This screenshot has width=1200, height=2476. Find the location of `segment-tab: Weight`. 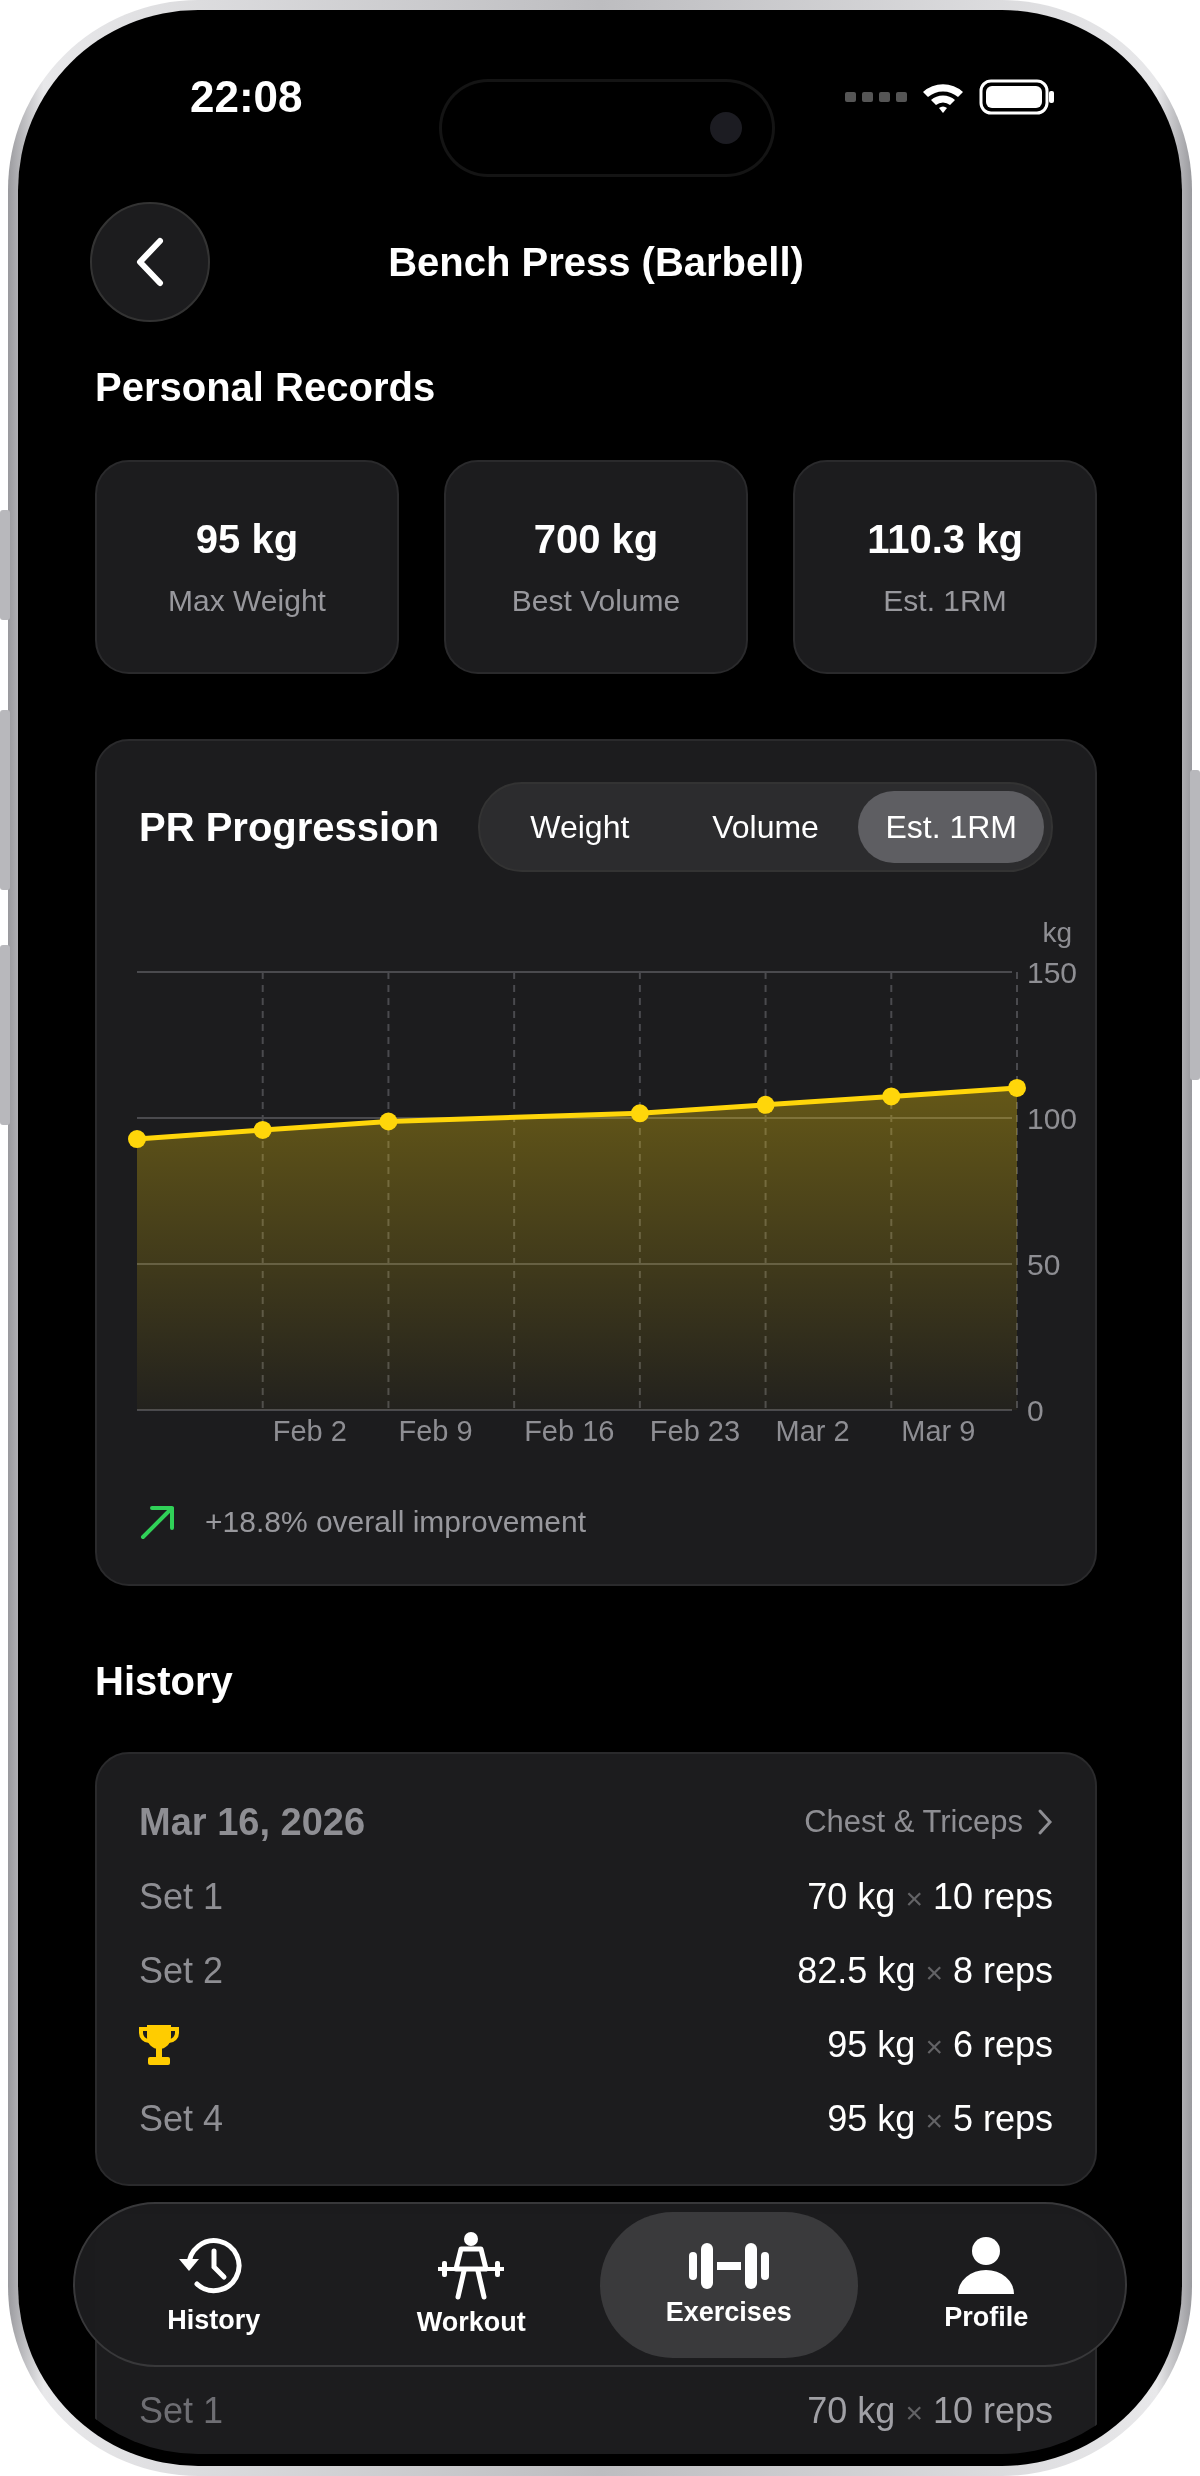

segment-tab: Weight is located at coordinates (580, 827).